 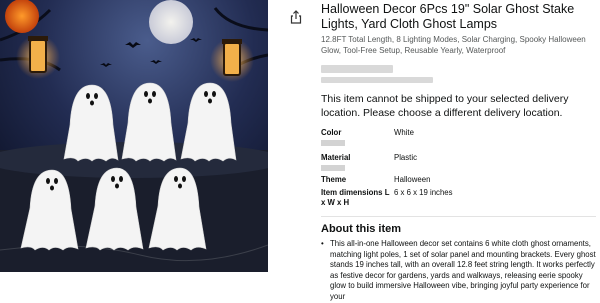 I want to click on attribute-row-material: Material Plastic, so click(x=387, y=157).